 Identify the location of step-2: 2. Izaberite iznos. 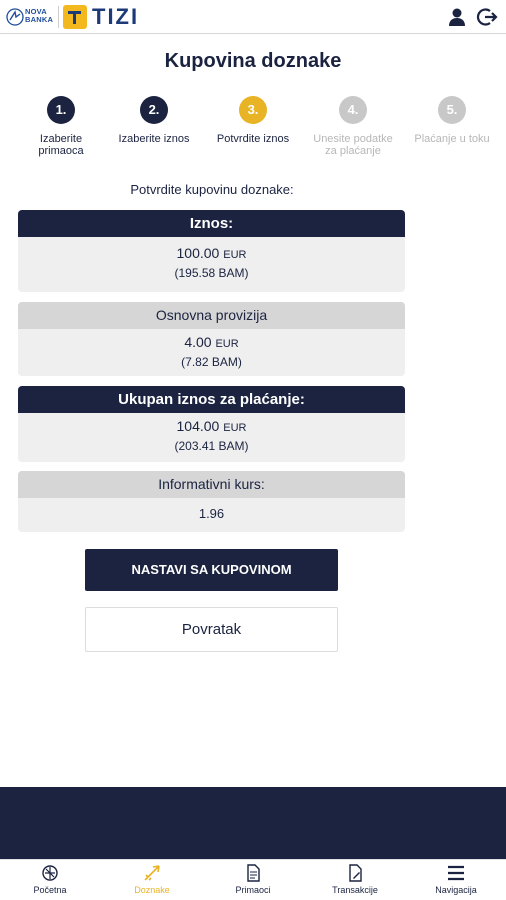
(154, 120).